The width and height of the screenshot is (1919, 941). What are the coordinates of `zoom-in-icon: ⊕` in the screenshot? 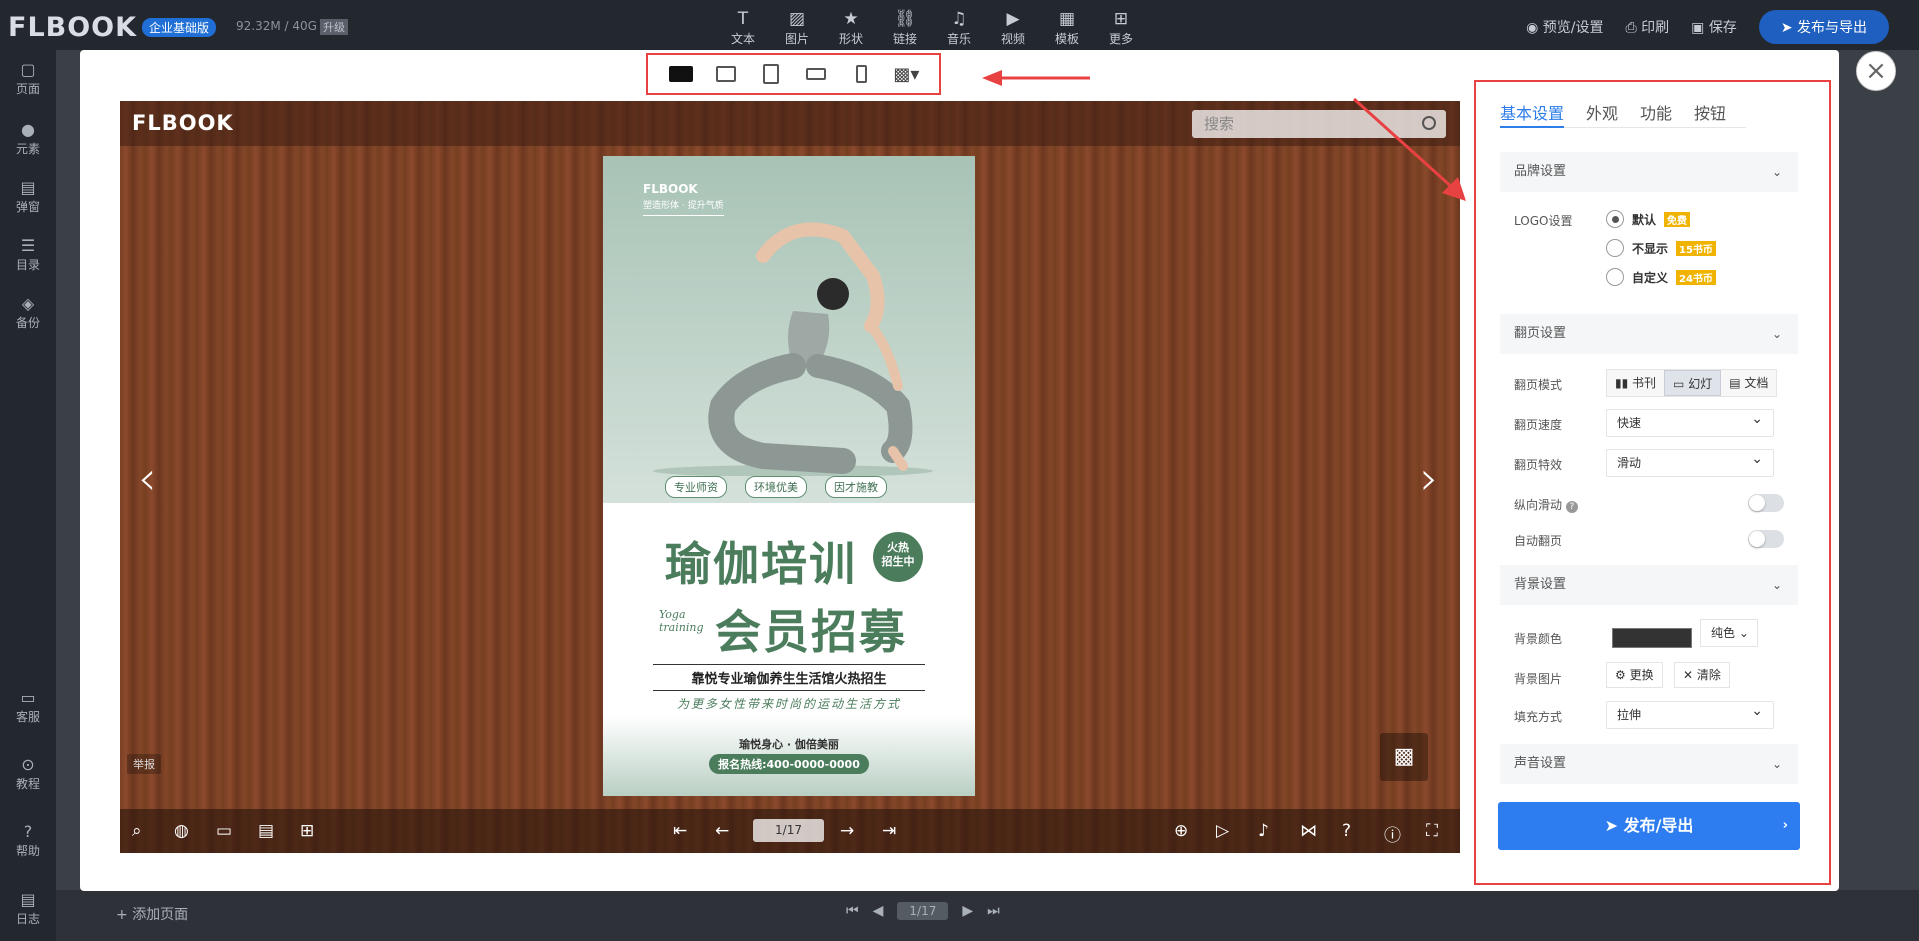 It's located at (1181, 831).